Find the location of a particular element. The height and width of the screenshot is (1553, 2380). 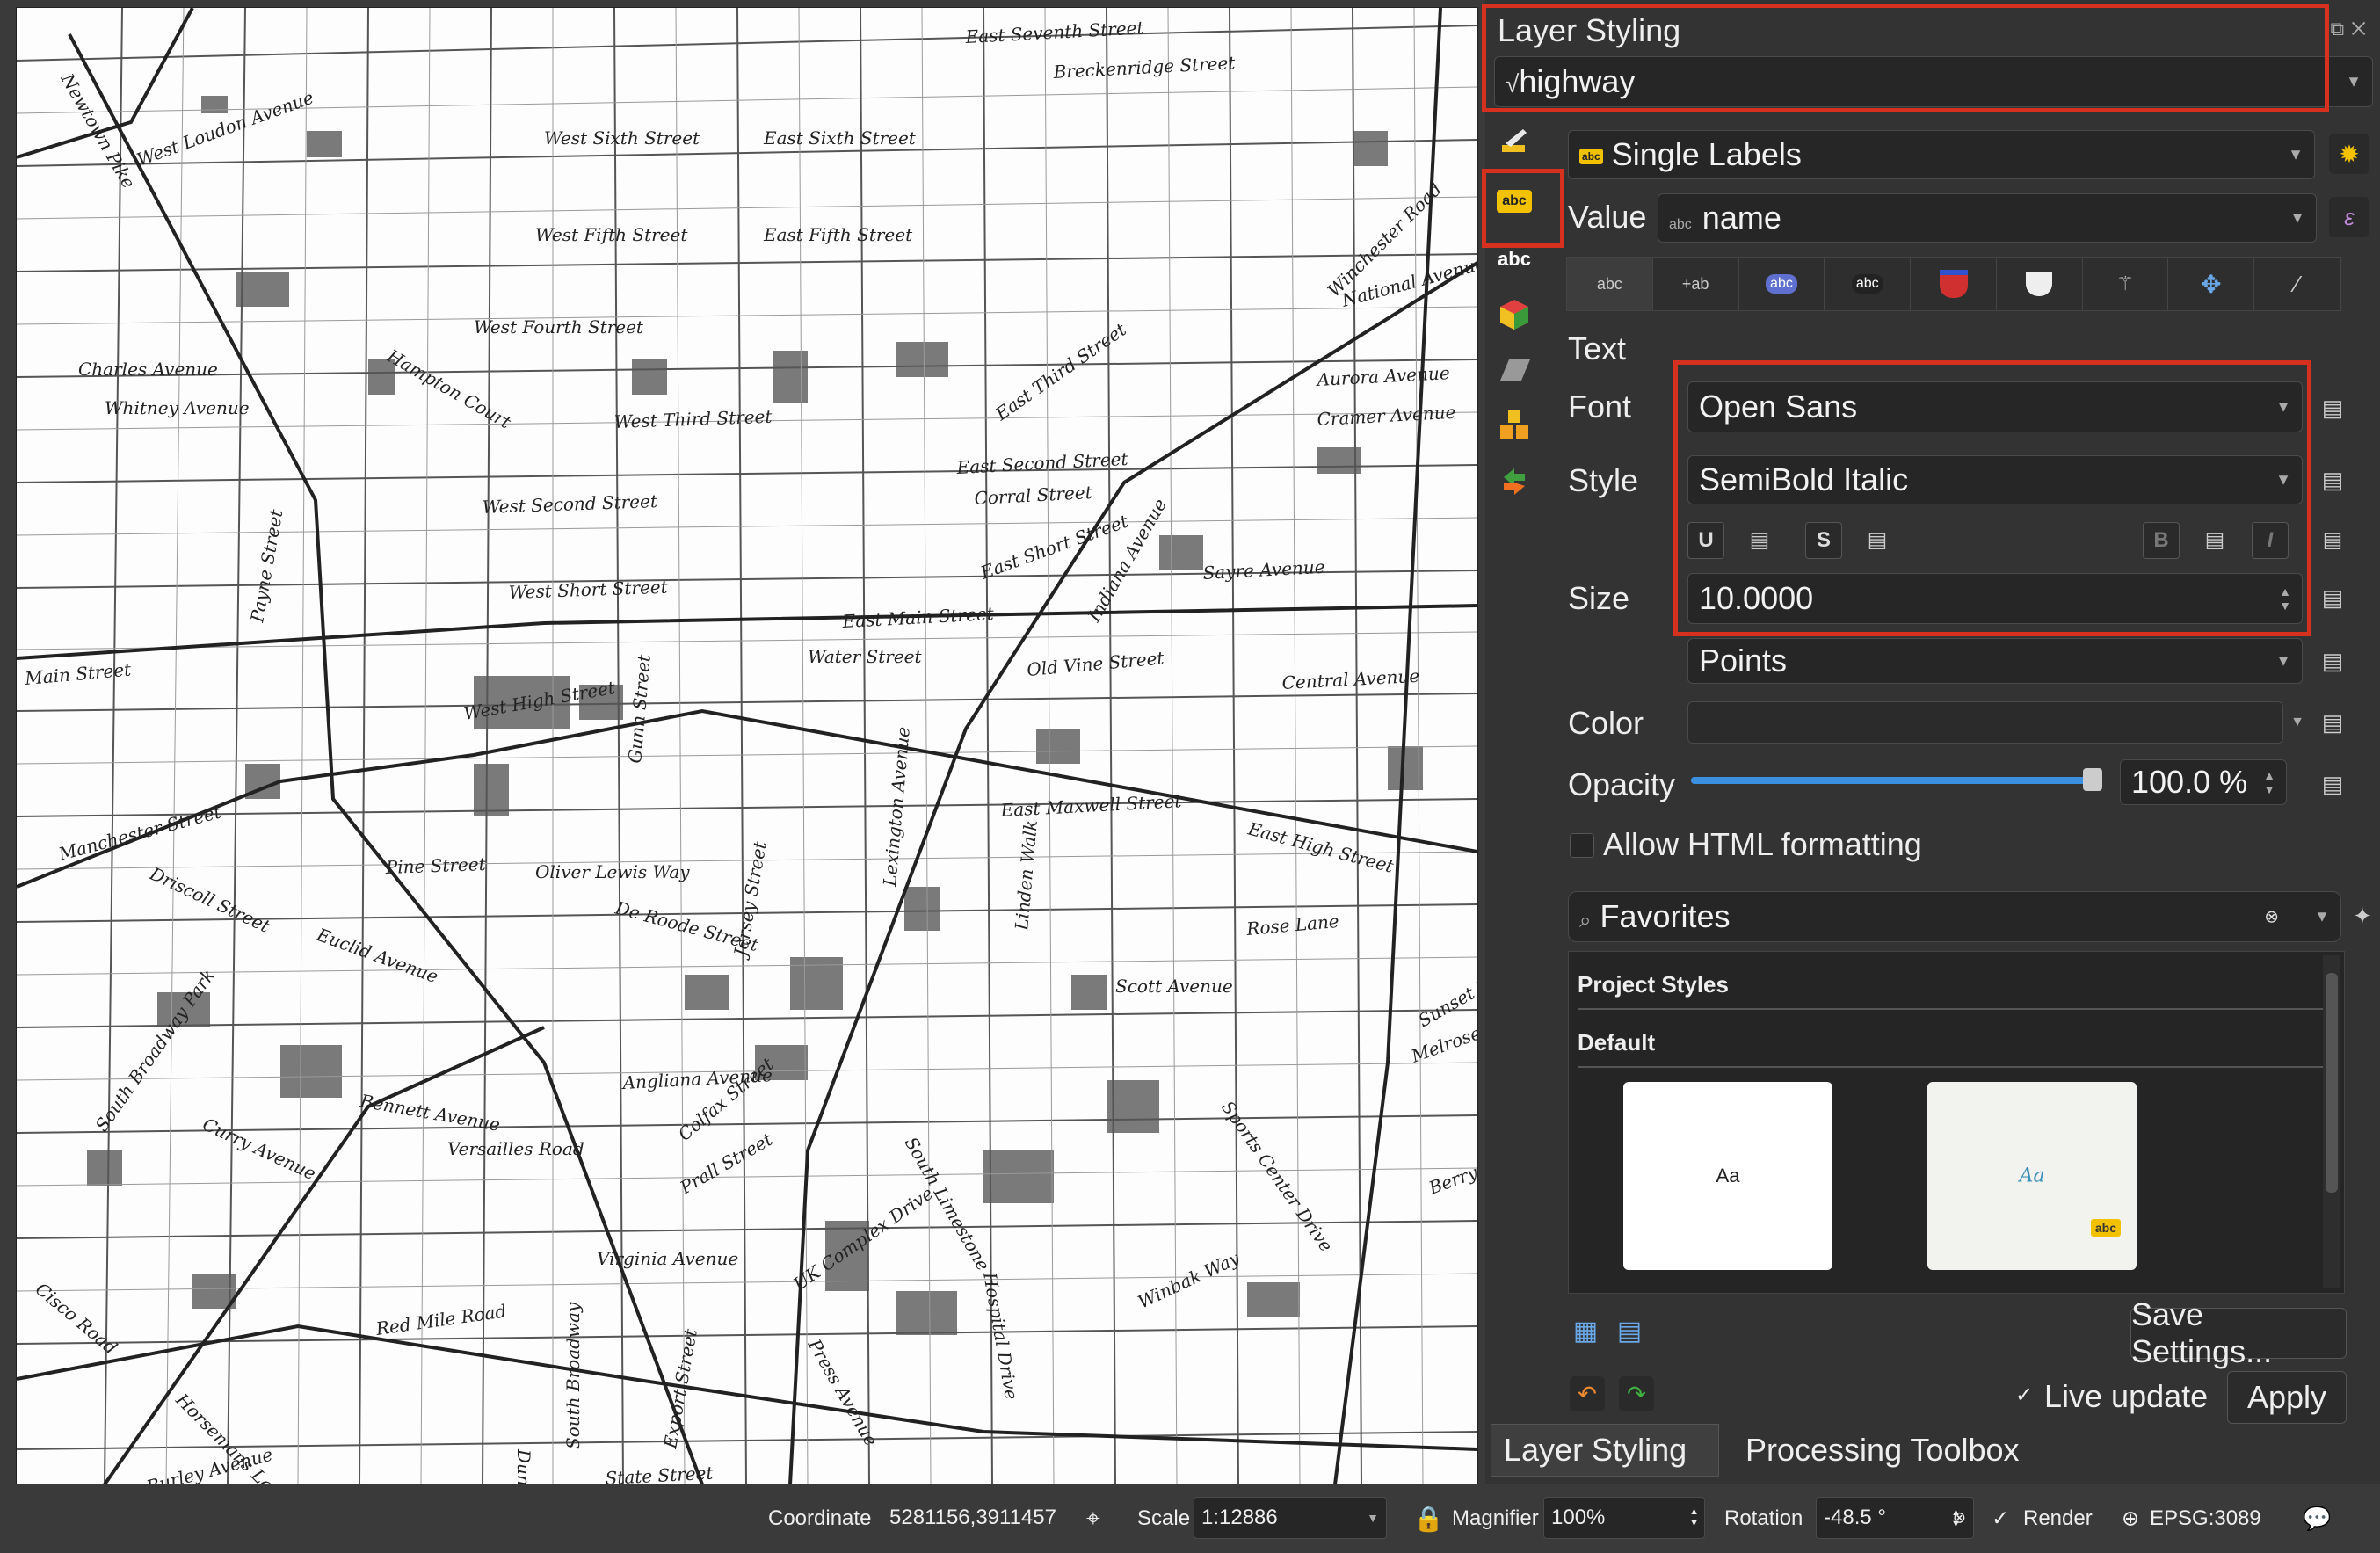

masks-icon: abc is located at coordinates (1514, 259).